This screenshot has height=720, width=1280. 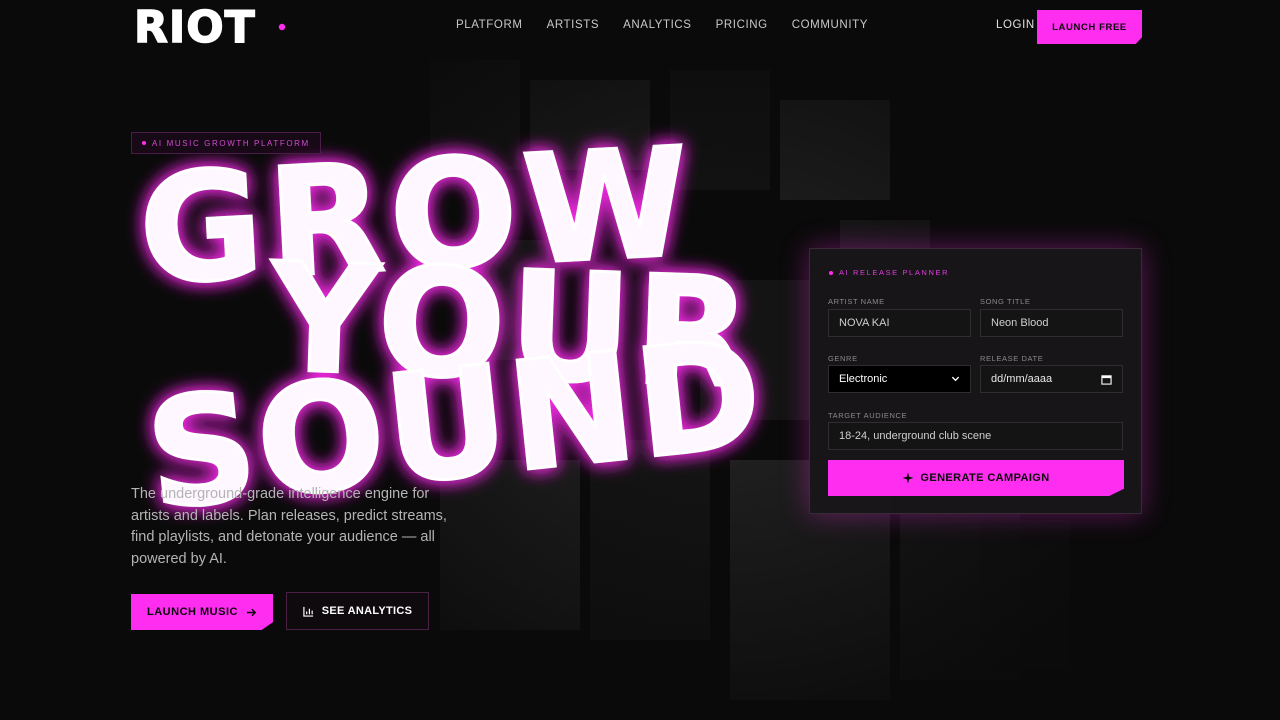 What do you see at coordinates (856, 301) in the screenshot?
I see `artist-name-label: ARTIST NAME` at bounding box center [856, 301].